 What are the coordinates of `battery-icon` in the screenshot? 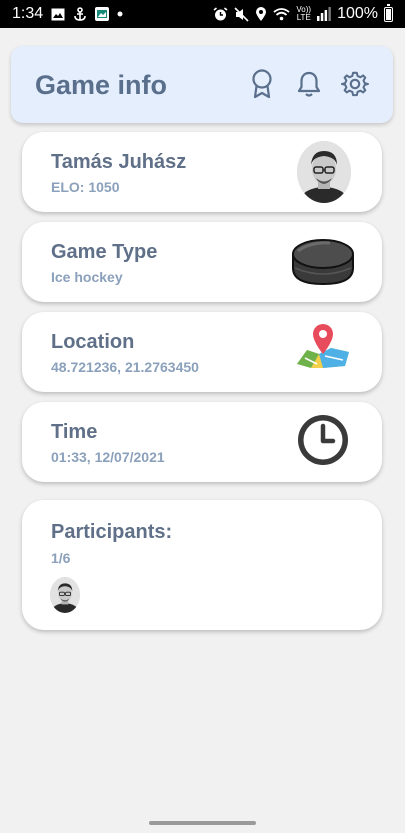 It's located at (388, 12).